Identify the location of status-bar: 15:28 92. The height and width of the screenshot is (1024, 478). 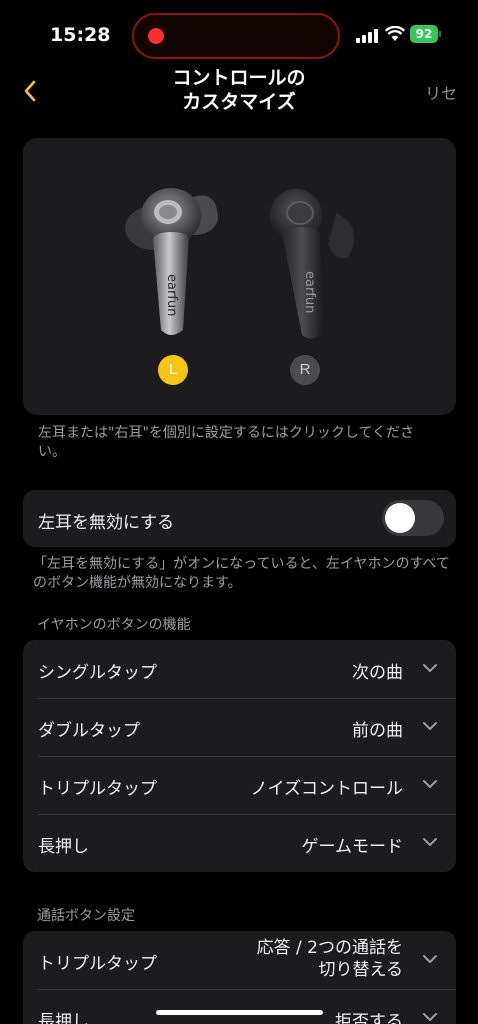
(239, 35).